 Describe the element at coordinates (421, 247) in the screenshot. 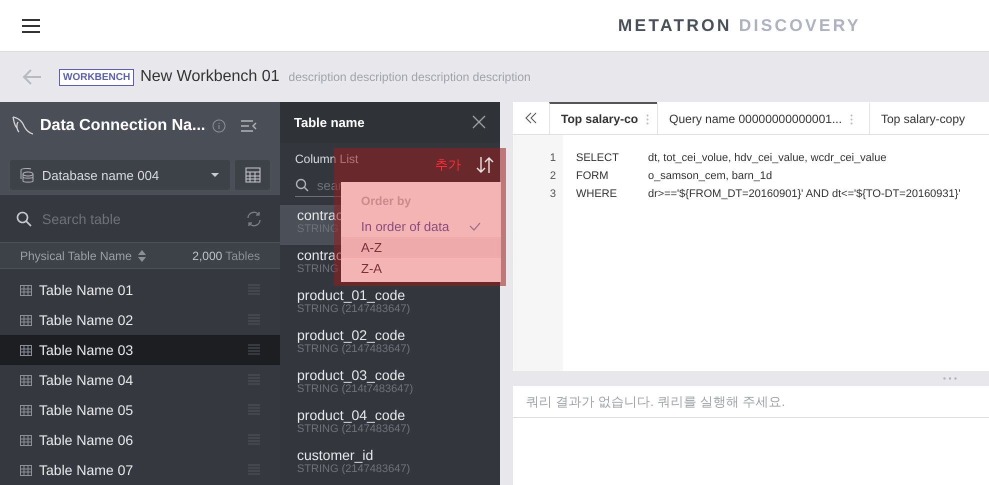

I see `menu-item: A-Z` at that location.